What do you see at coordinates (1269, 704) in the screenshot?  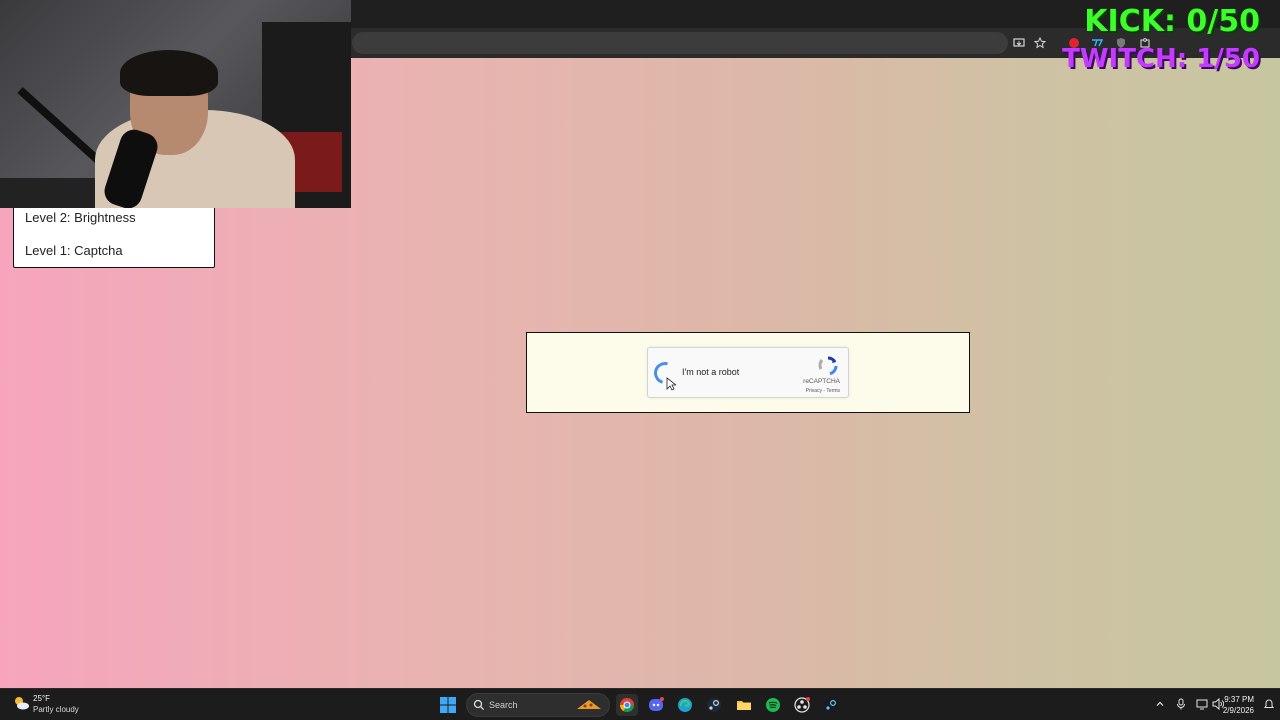 I see `notification-bell-icon` at bounding box center [1269, 704].